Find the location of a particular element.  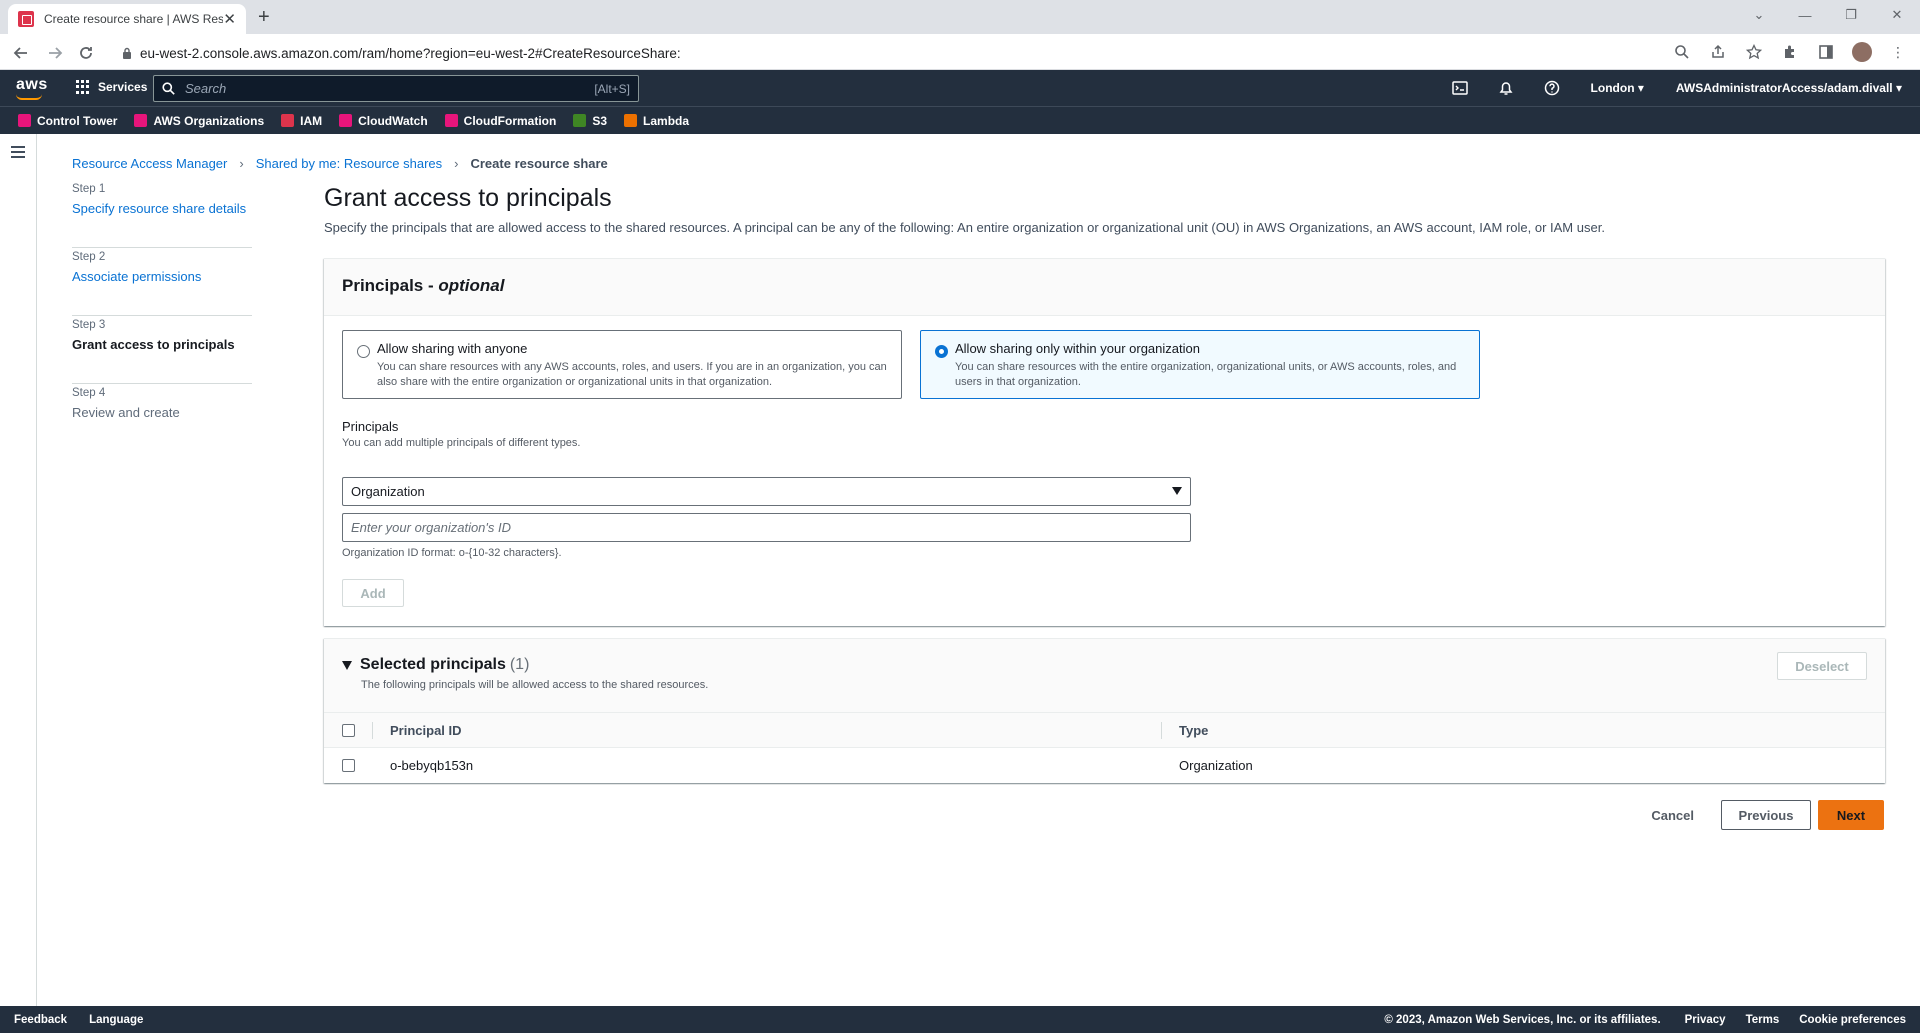

radio-button is located at coordinates (363, 351).